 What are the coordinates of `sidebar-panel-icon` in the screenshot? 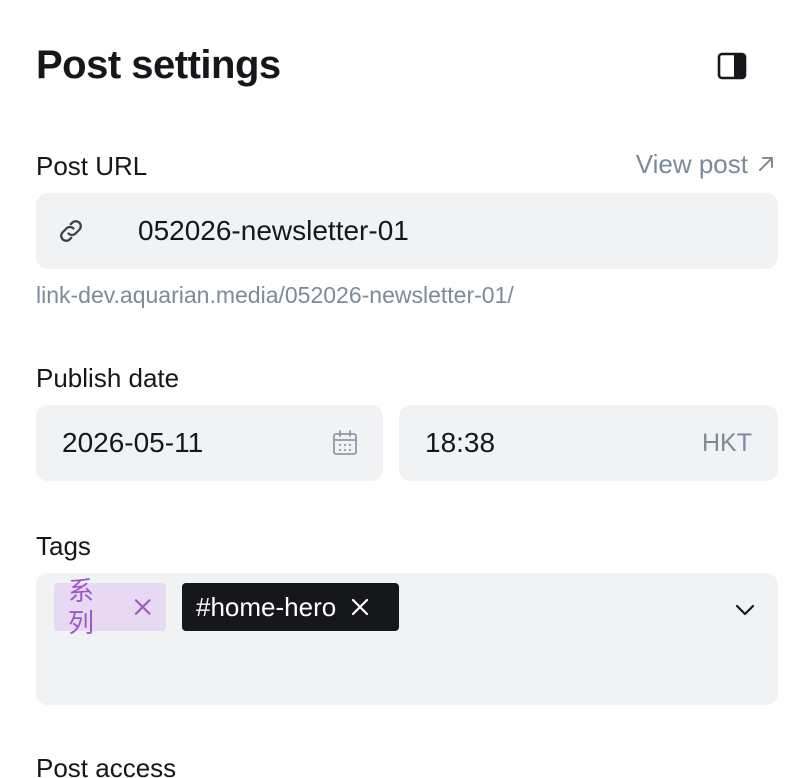 It's located at (732, 66).